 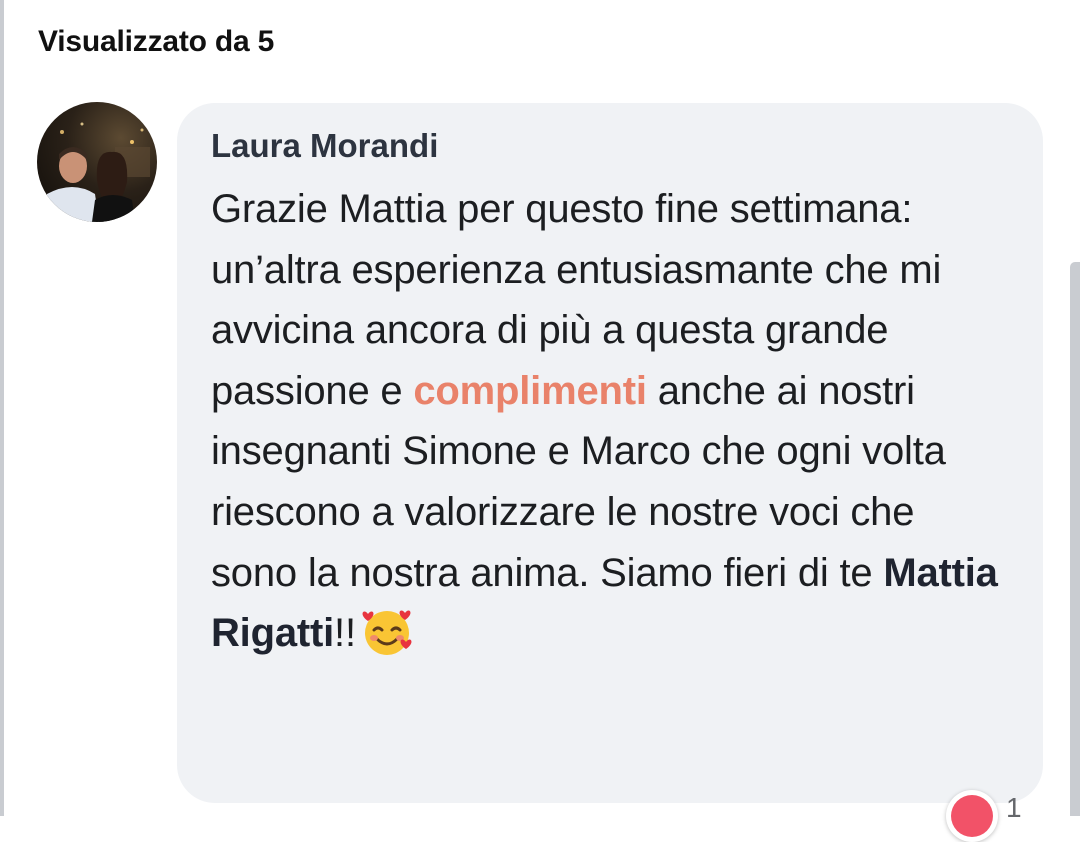 What do you see at coordinates (2, 408) in the screenshot?
I see `left-border` at bounding box center [2, 408].